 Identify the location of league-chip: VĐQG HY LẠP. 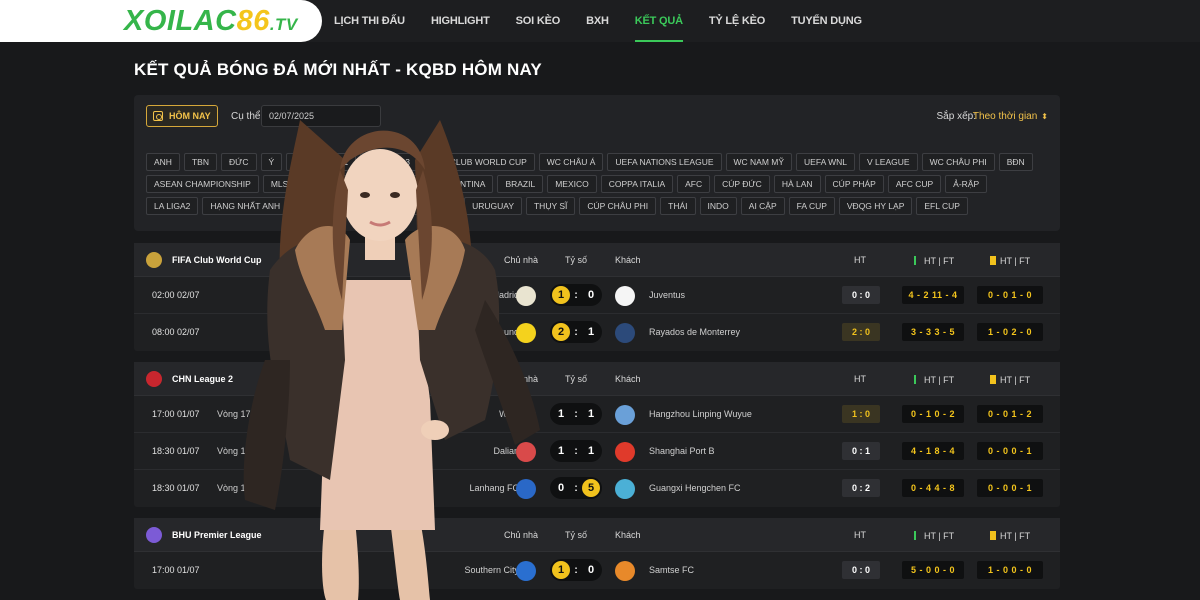
(875, 206).